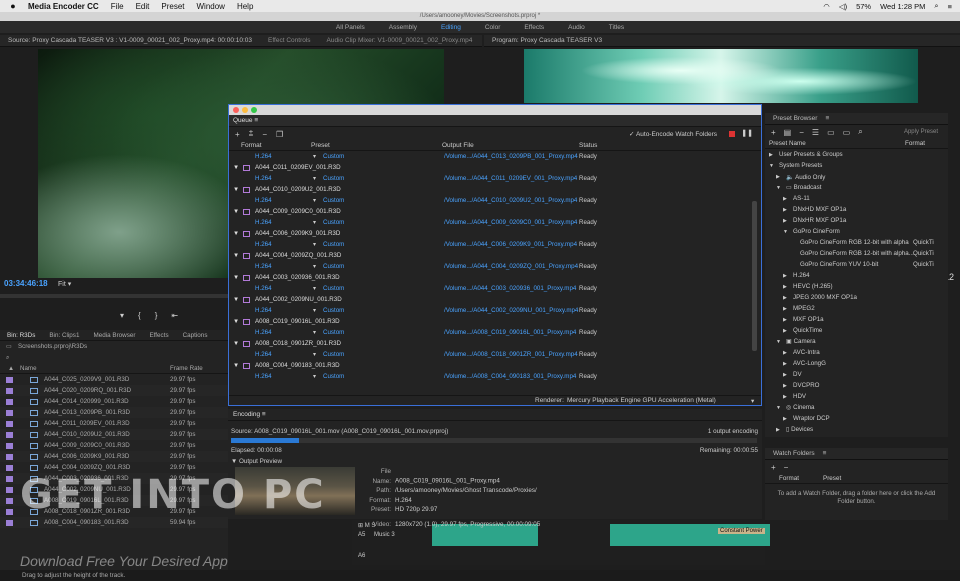 The width and height of the screenshot is (960, 581). Describe the element at coordinates (778, 342) in the screenshot. I see `collapse-icon: ▼` at that location.